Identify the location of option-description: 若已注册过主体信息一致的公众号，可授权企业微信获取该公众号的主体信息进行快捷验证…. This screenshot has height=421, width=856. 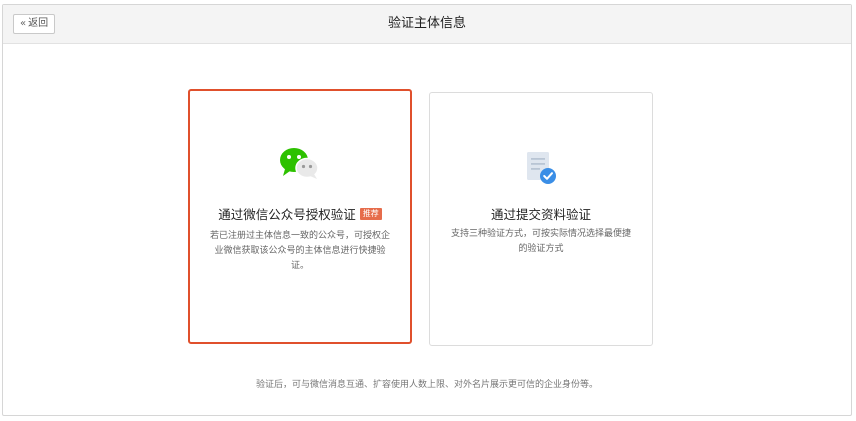
(299, 251).